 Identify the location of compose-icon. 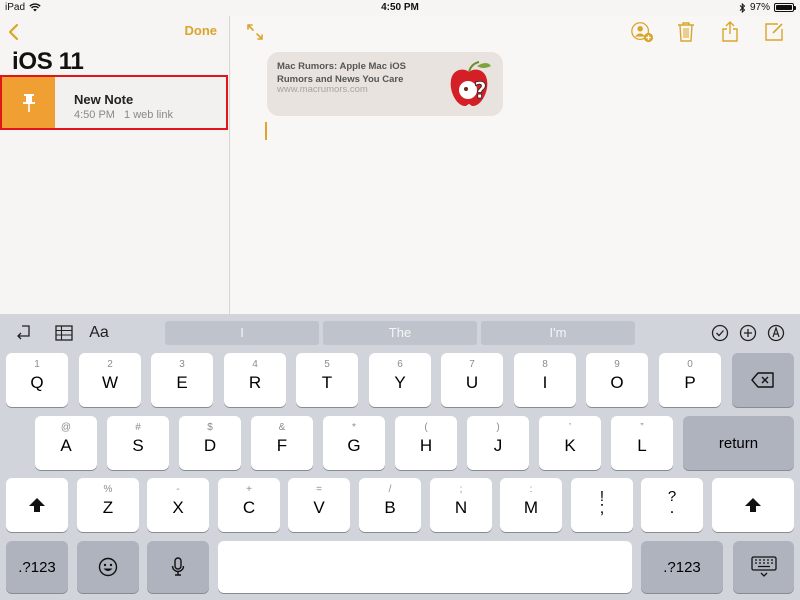
(774, 32).